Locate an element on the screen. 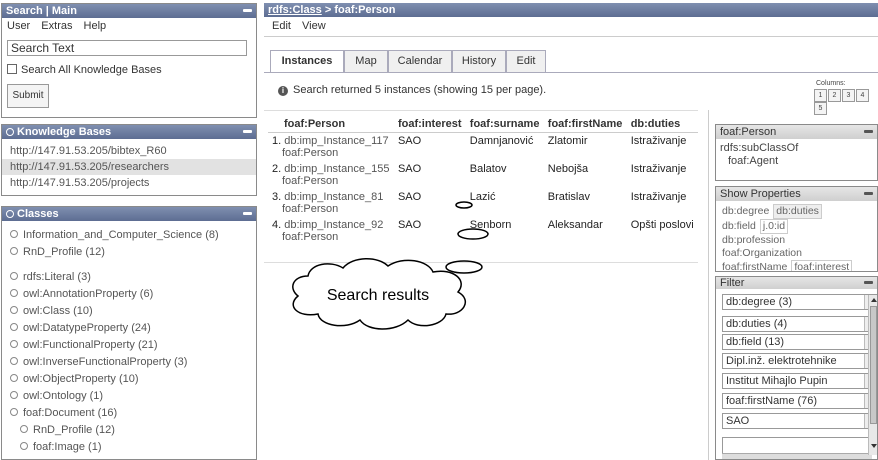 Image resolution: width=878 pixels, height=460 pixels. class-item: owl:AnnotationProperty (6) is located at coordinates (129, 294).